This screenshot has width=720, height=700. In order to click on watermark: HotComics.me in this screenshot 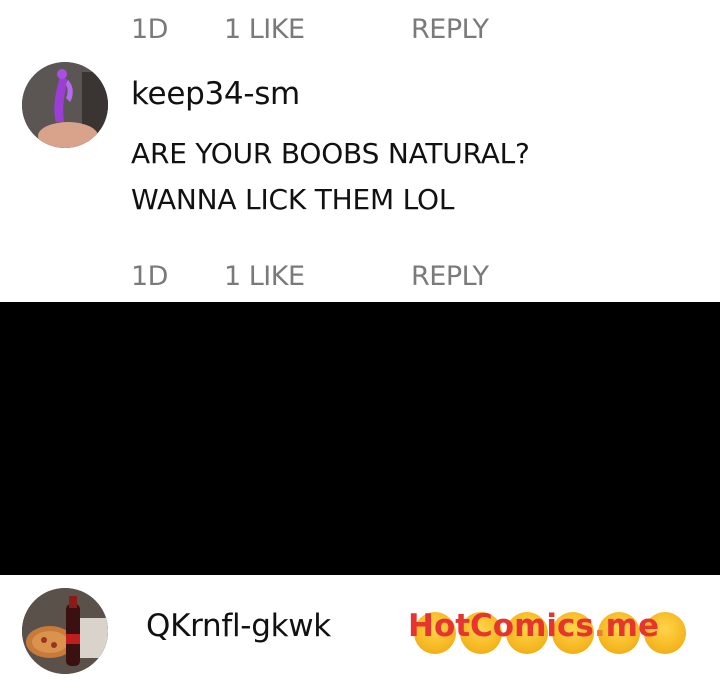, I will do `click(533, 626)`.